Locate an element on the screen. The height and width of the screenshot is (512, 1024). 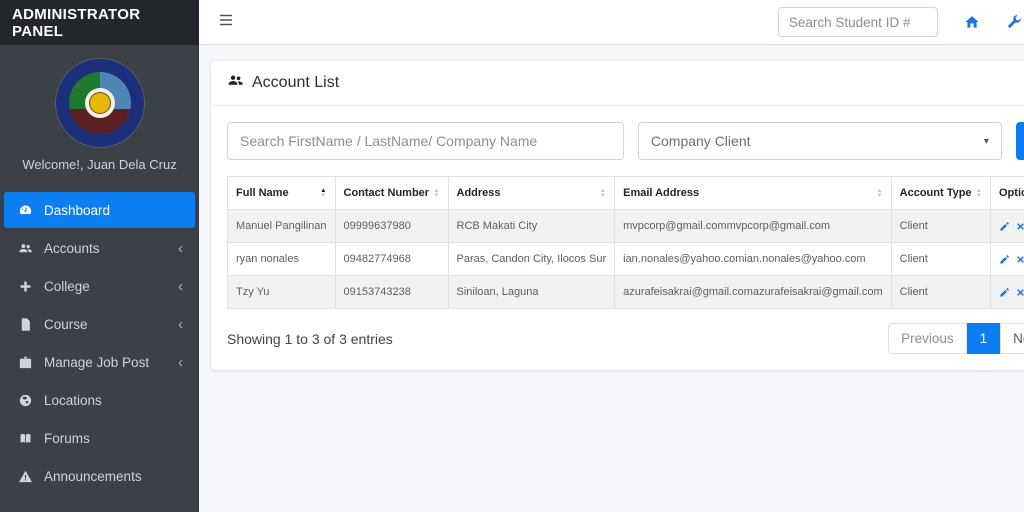
pagination-next-button: Next is located at coordinates (1012, 338).